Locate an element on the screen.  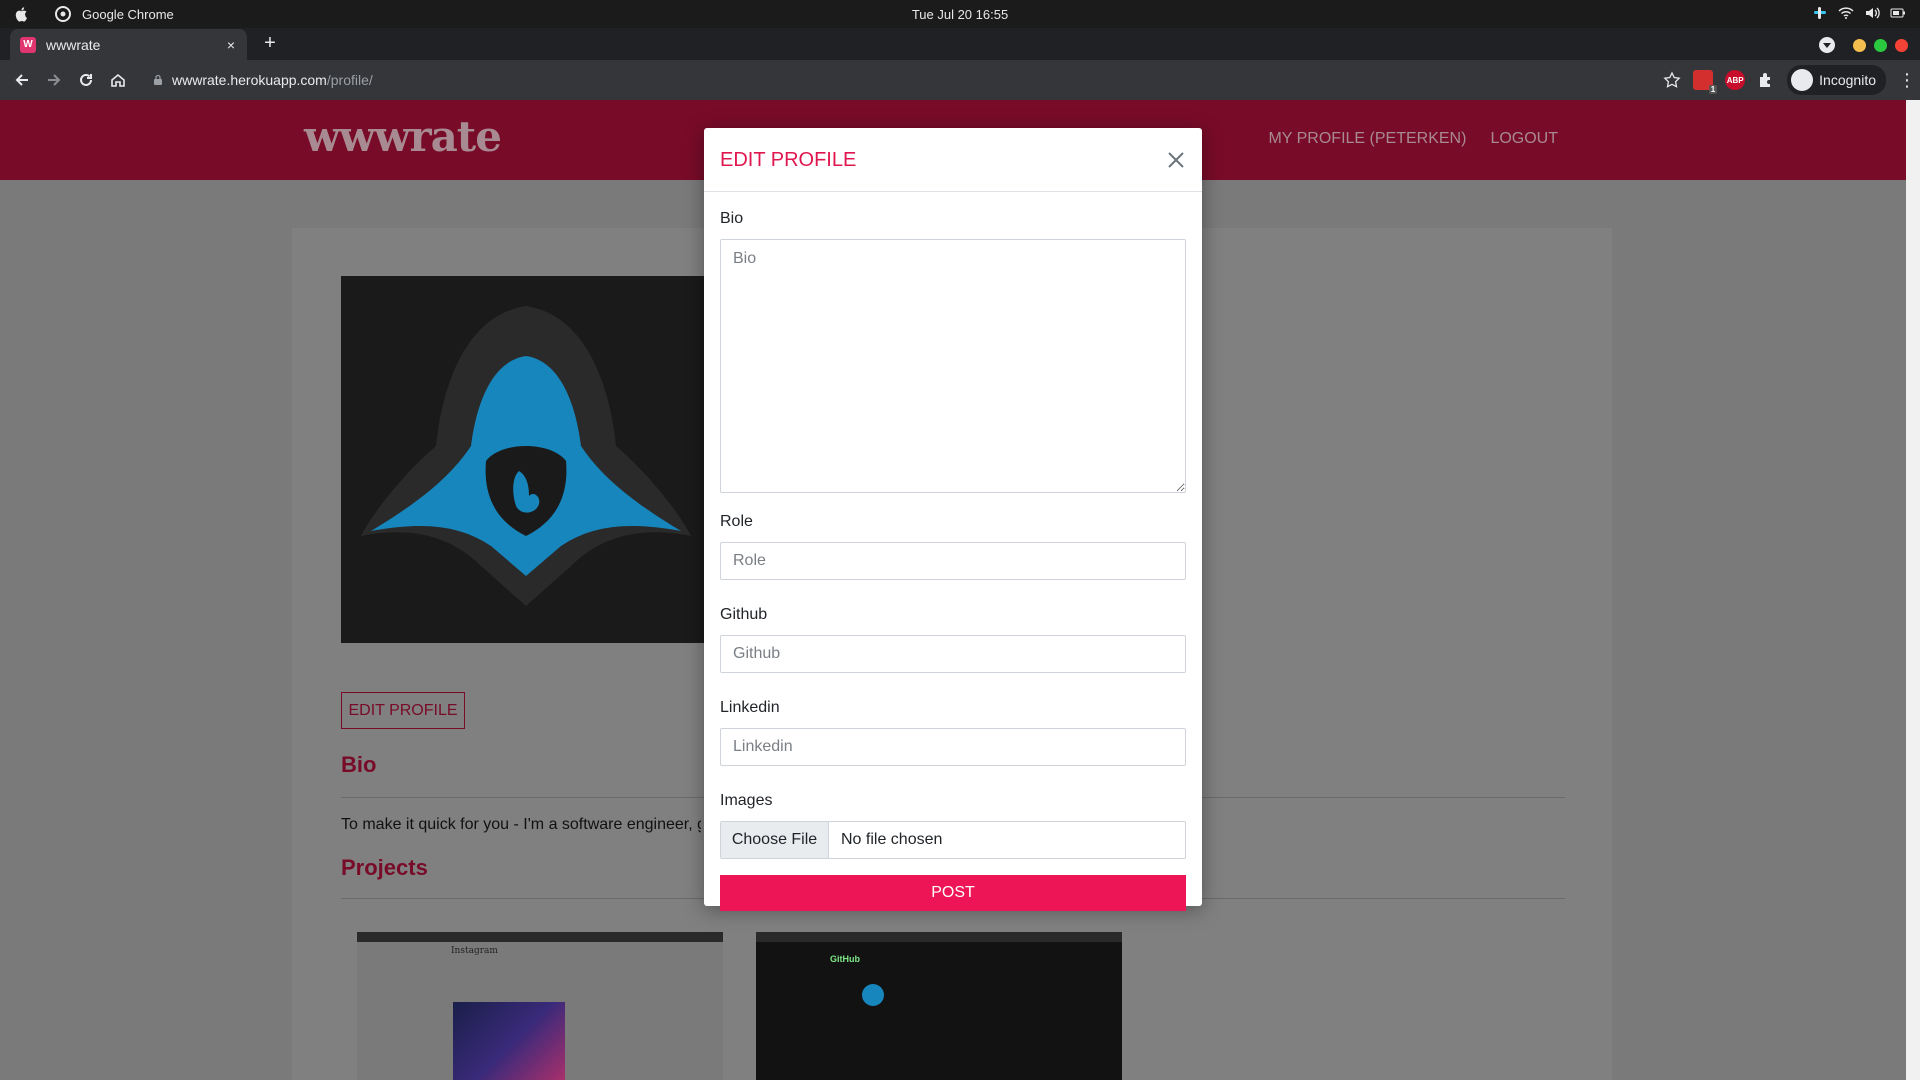
window-controls is located at coordinates (1863, 45).